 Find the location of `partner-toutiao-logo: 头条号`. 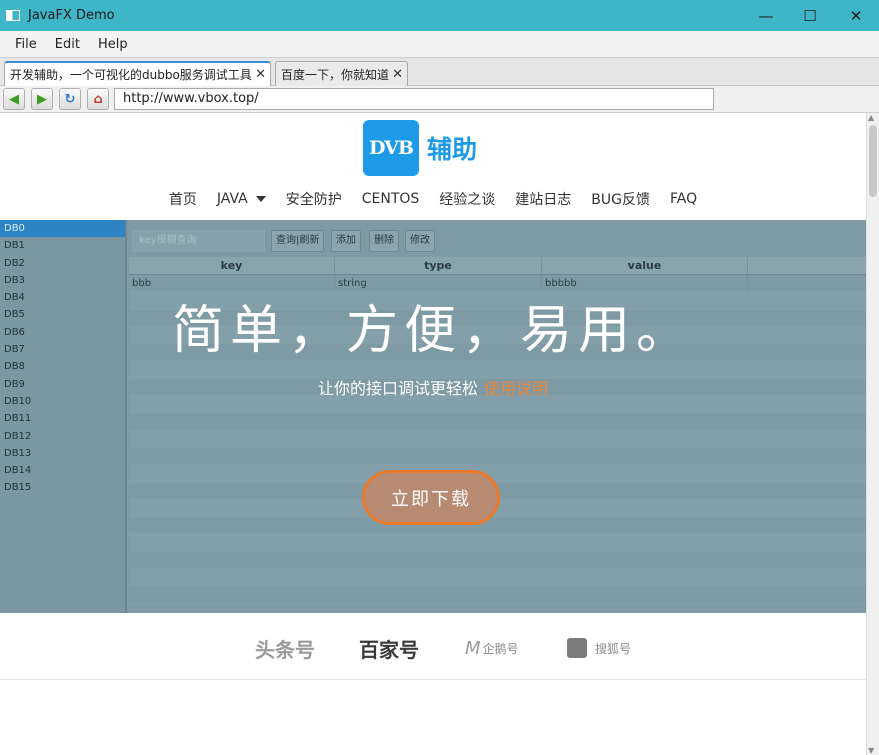

partner-toutiao-logo: 头条号 is located at coordinates (285, 648).